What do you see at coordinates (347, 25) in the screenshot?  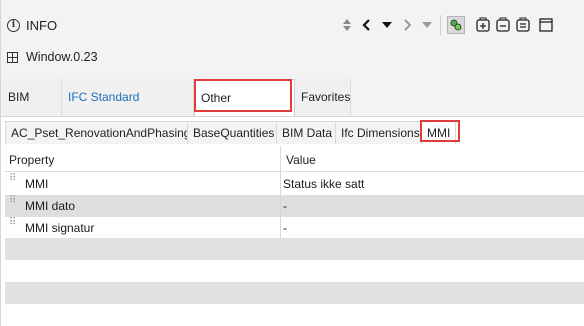 I see `sort-updown-icon` at bounding box center [347, 25].